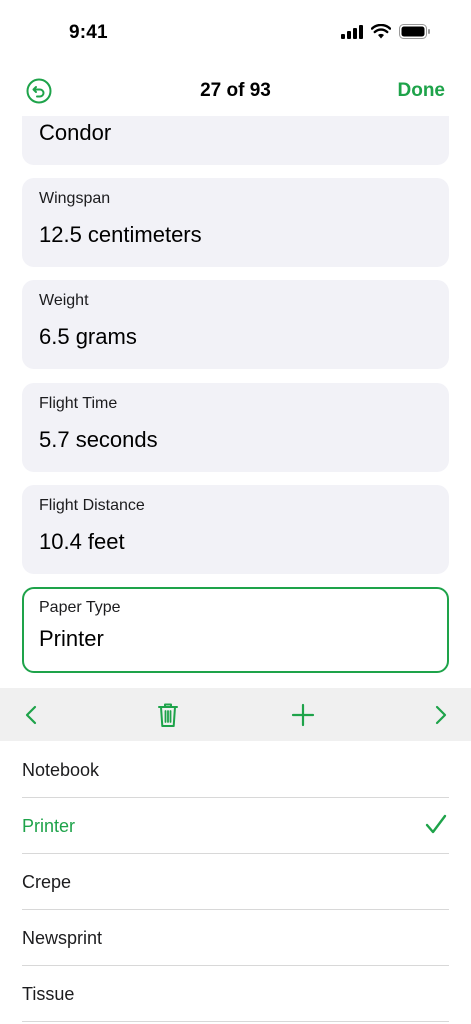  Describe the element at coordinates (235, 630) in the screenshot. I see `field-card-paper-type: Paper Type Printer` at that location.